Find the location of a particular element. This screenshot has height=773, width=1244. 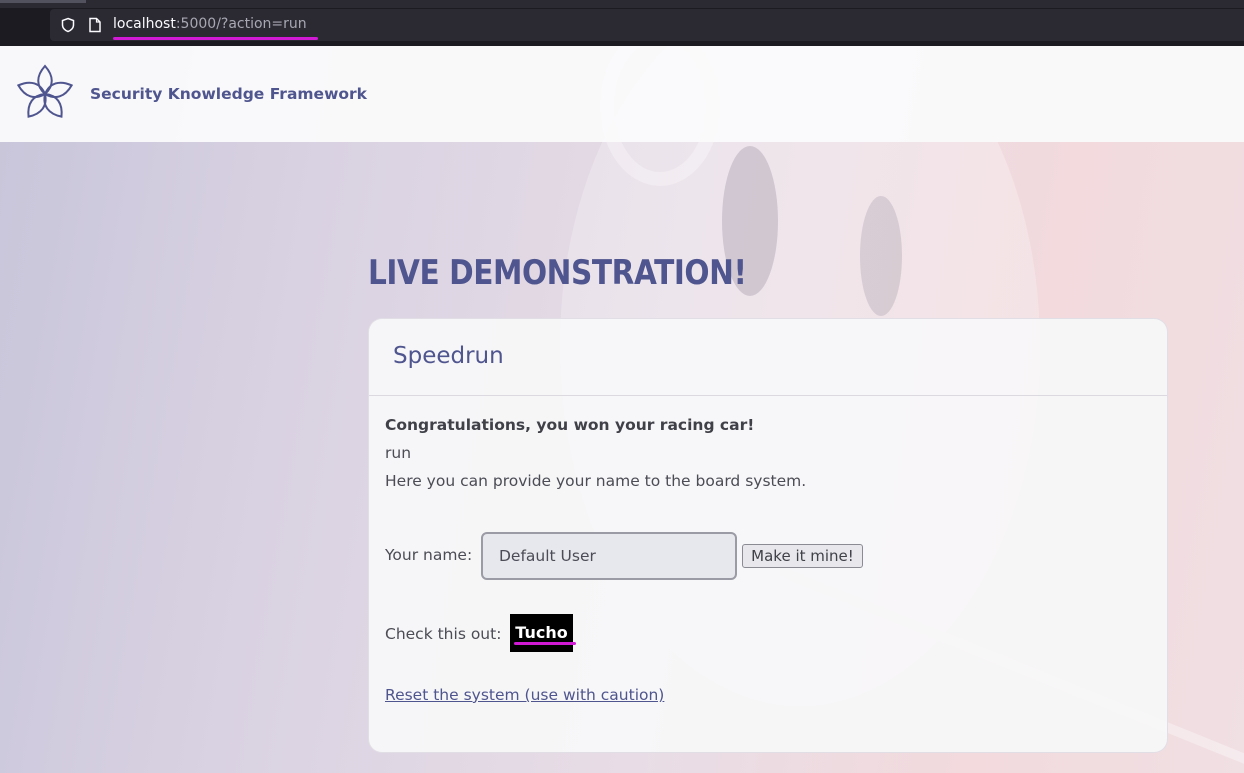

address-bar: localhost:5000/?action=run is located at coordinates (647, 25).